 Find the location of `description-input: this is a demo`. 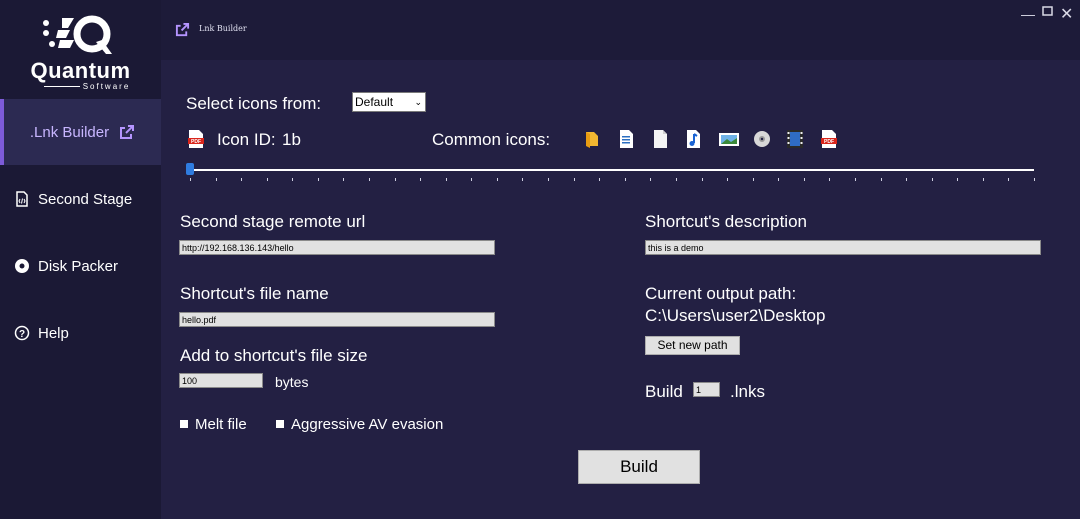

description-input: this is a demo is located at coordinates (843, 247).